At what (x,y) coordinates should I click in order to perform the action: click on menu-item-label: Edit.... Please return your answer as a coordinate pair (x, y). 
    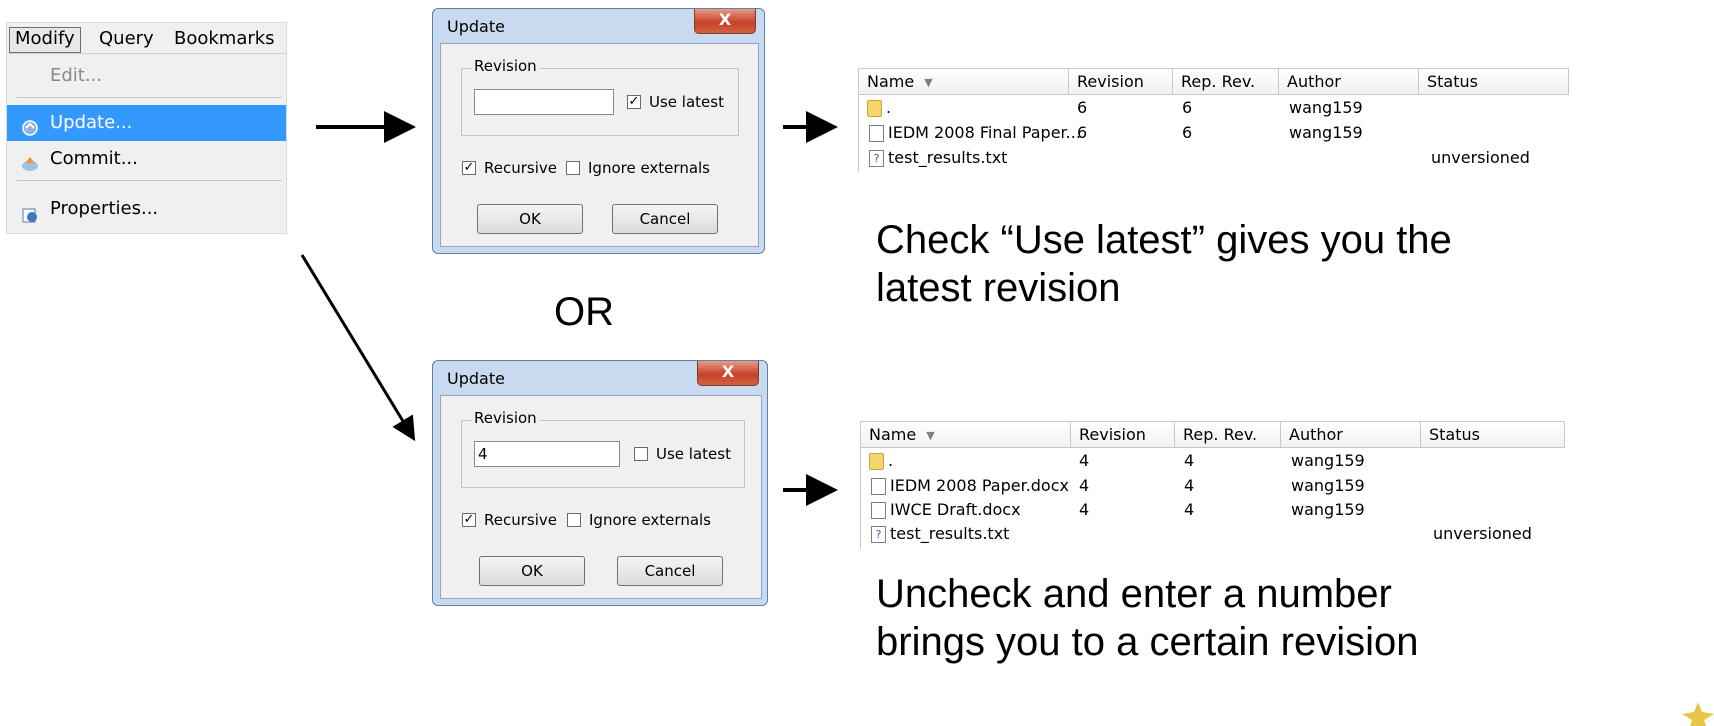
    Looking at the image, I should click on (76, 75).